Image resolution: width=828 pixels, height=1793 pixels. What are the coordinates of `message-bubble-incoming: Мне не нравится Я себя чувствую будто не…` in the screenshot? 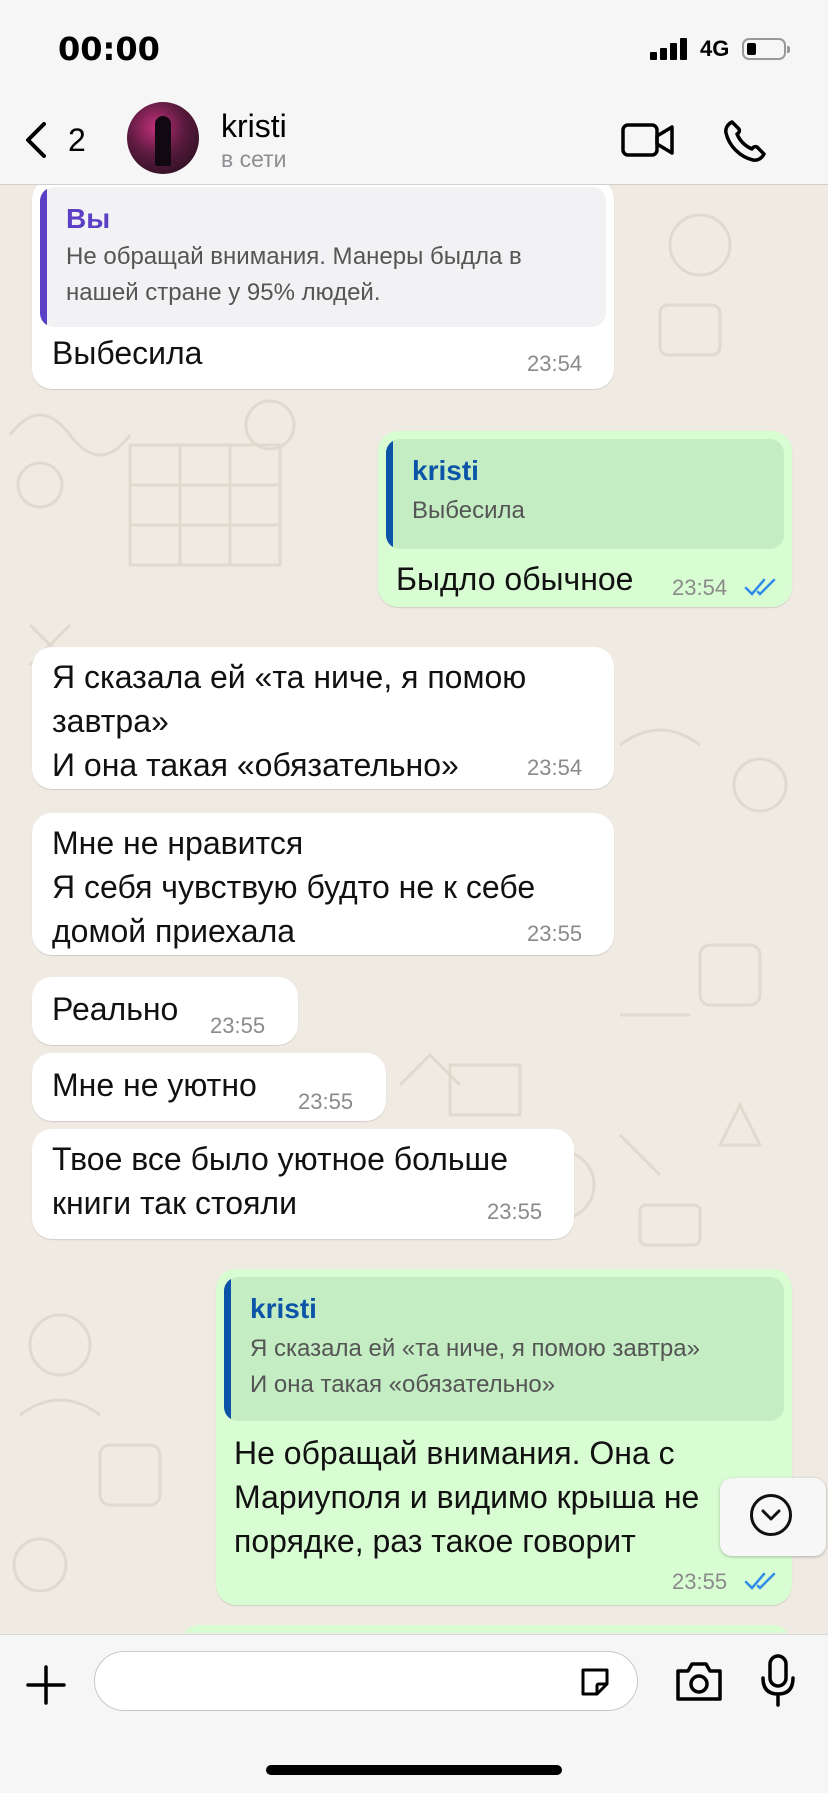 It's located at (323, 884).